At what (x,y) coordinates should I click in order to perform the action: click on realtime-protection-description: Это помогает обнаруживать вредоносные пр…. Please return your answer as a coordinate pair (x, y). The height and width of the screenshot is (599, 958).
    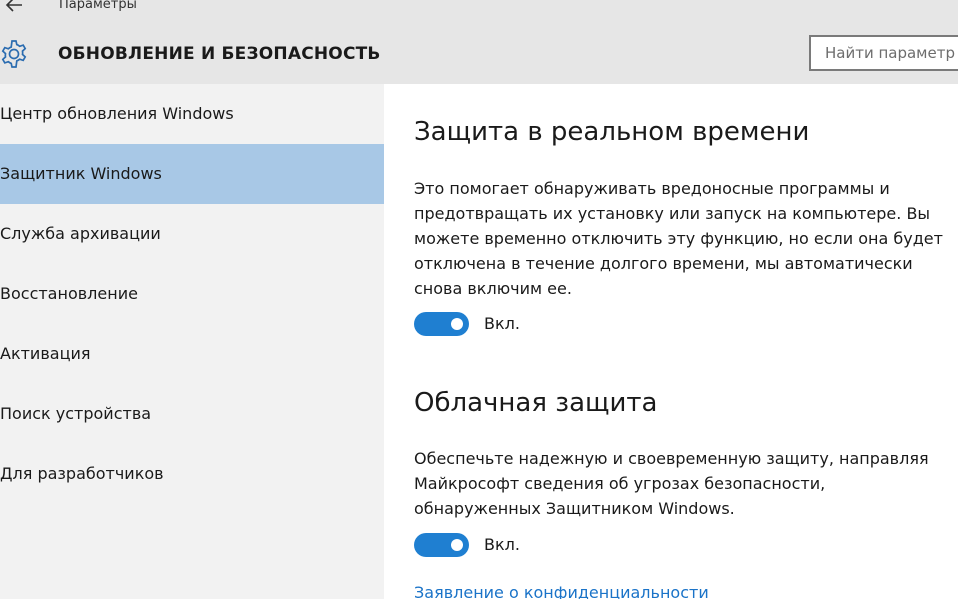
    Looking at the image, I should click on (678, 238).